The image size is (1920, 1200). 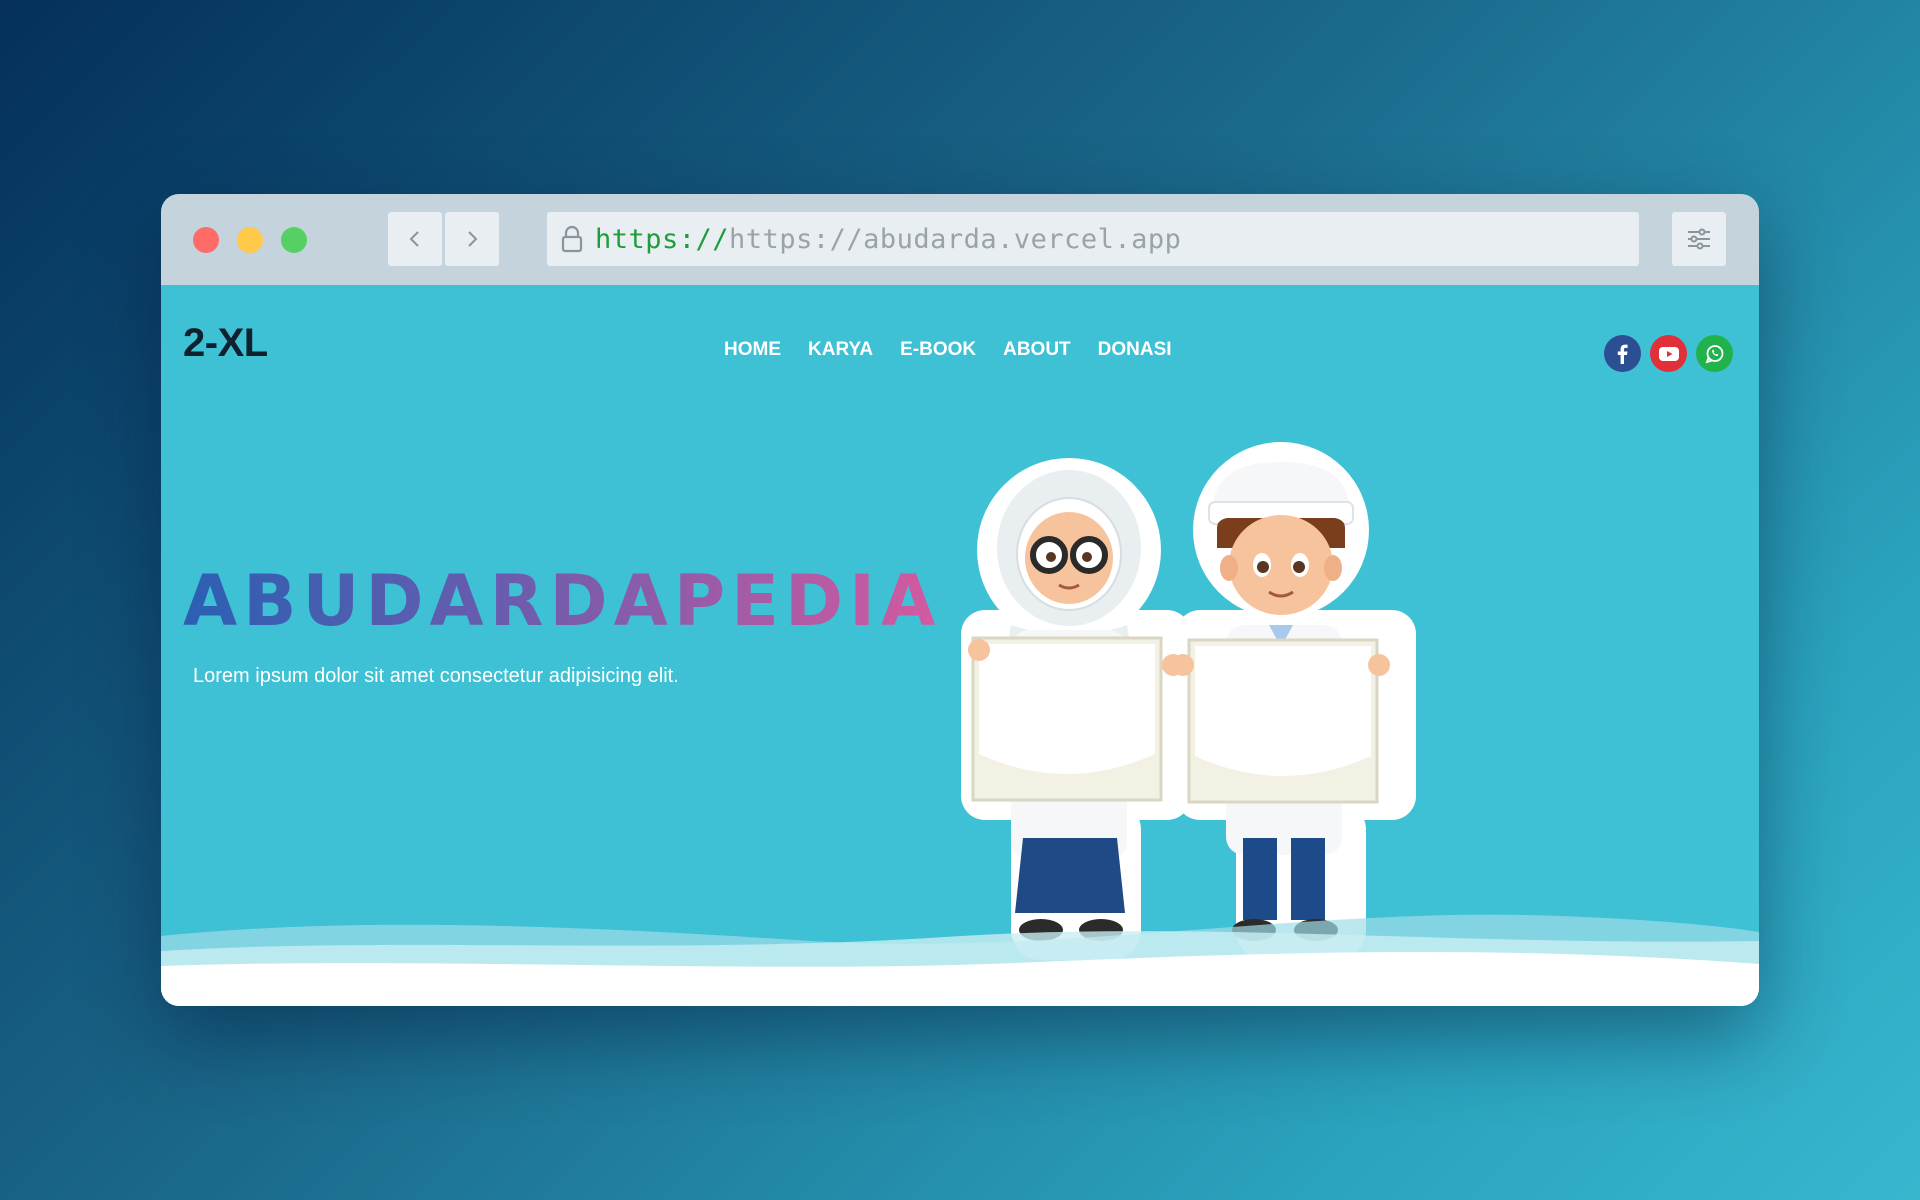 I want to click on settings-button, so click(x=1699, y=239).